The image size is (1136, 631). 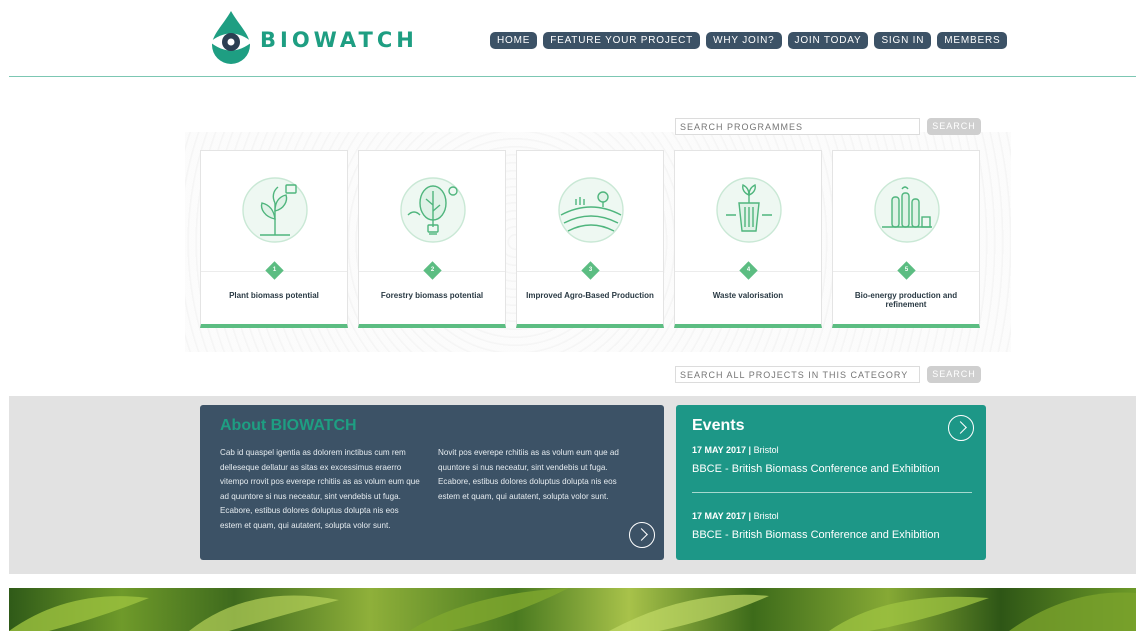 What do you see at coordinates (907, 210) in the screenshot?
I see `factory-icon` at bounding box center [907, 210].